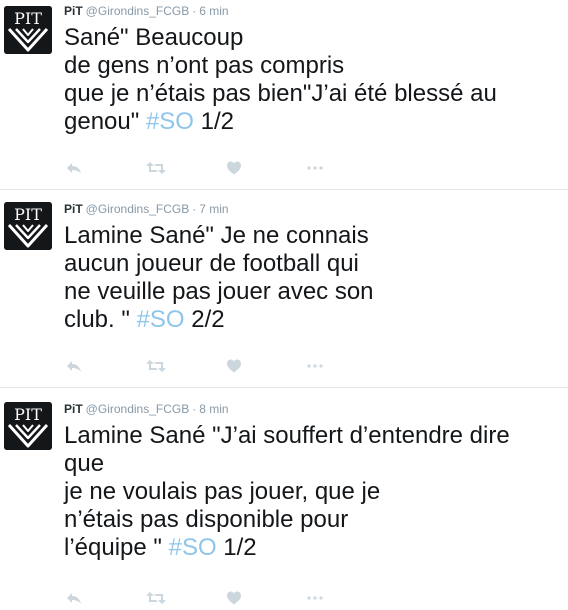 Image resolution: width=568 pixels, height=610 pixels. I want to click on tweet-line: ne veuille pas jouer avec son, so click(219, 291).